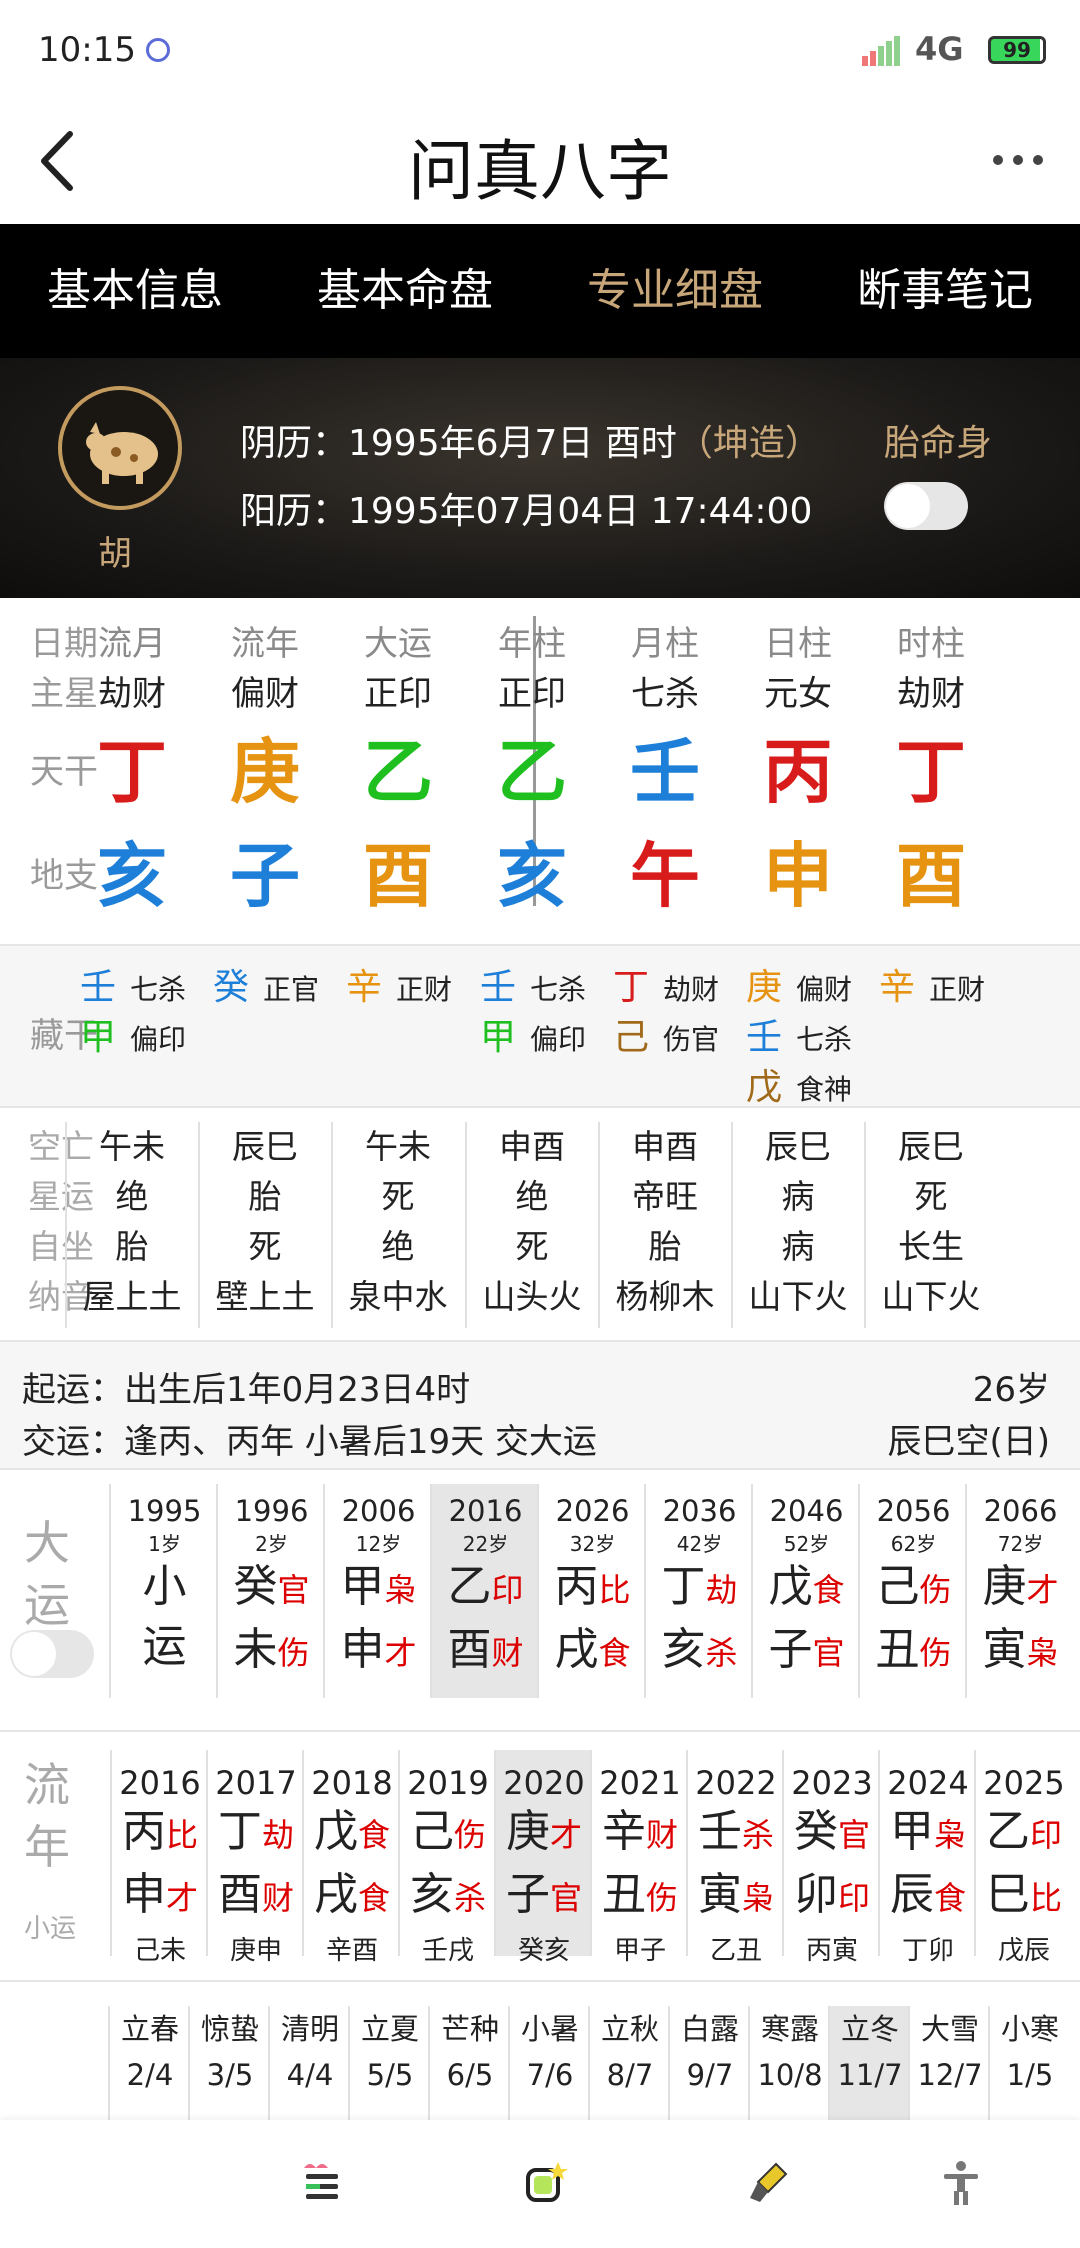  I want to click on tab-pro-chart: 专业细盘, so click(675, 291).